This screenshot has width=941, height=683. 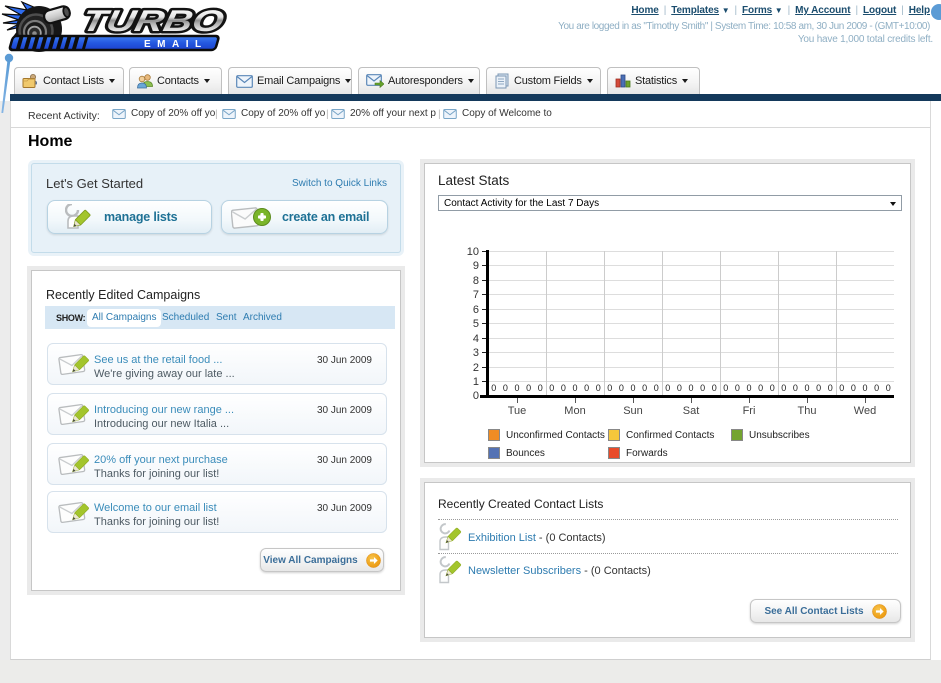 I want to click on svg-text: 1, so click(x=476, y=382).